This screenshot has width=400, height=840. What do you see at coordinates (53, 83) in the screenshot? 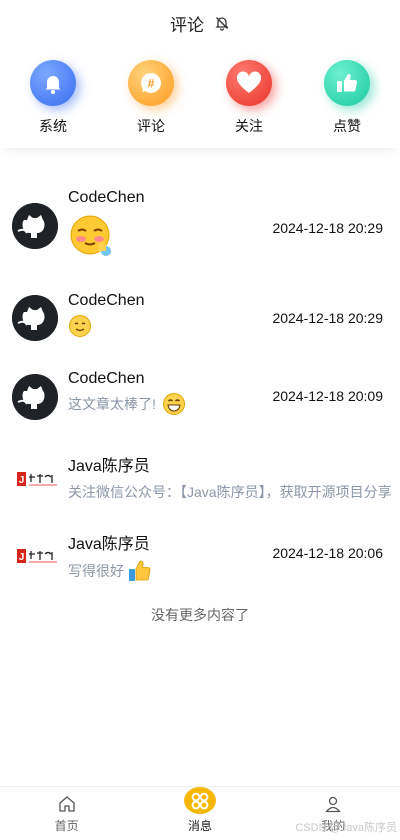
I see `bell-icon` at bounding box center [53, 83].